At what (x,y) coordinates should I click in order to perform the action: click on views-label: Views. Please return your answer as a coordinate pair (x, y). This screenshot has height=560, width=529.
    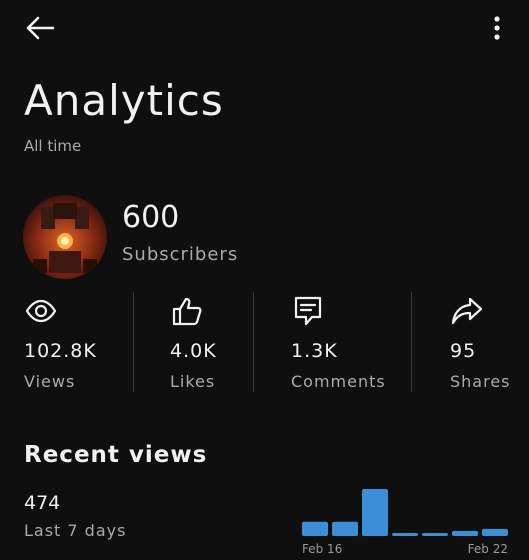
    Looking at the image, I should click on (50, 381).